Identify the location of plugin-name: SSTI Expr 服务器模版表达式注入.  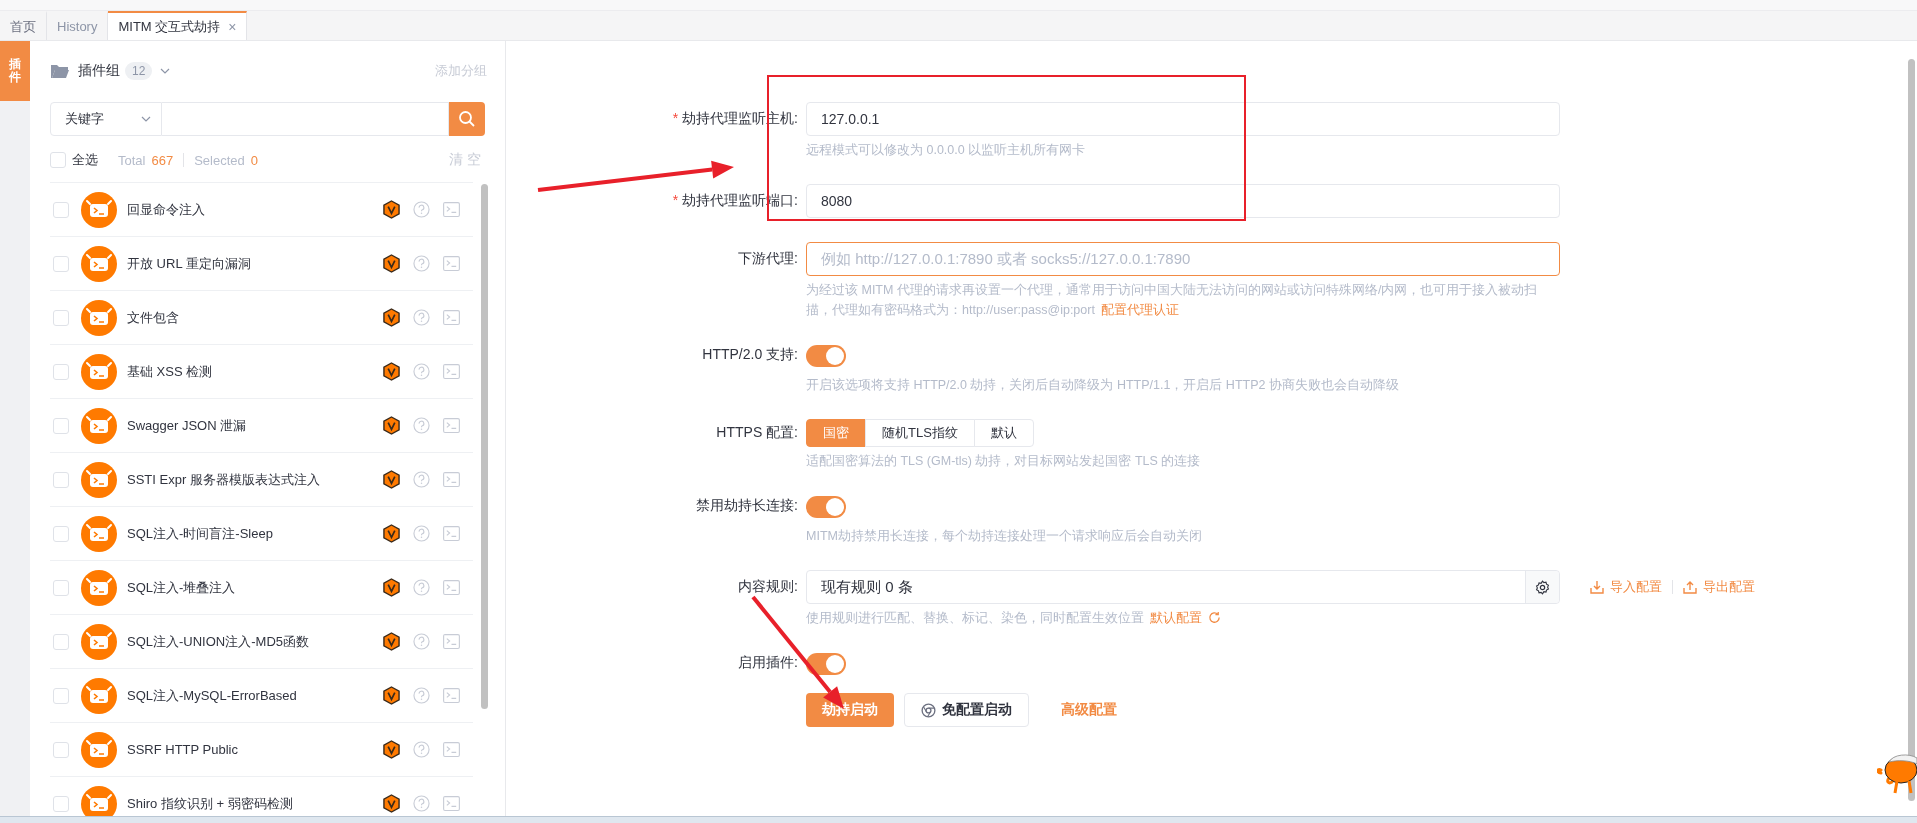
(255, 479).